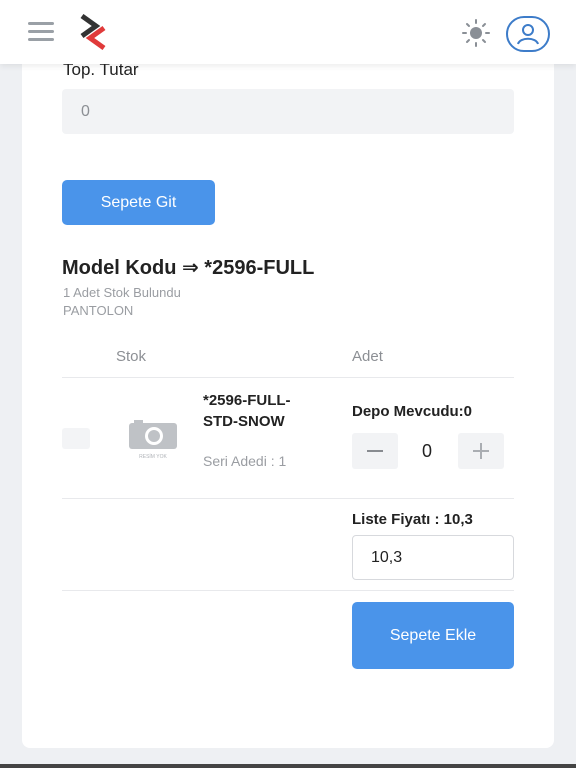 This screenshot has height=768, width=576. What do you see at coordinates (245, 461) in the screenshot?
I see `serial-count: Seri Adedi : 1` at bounding box center [245, 461].